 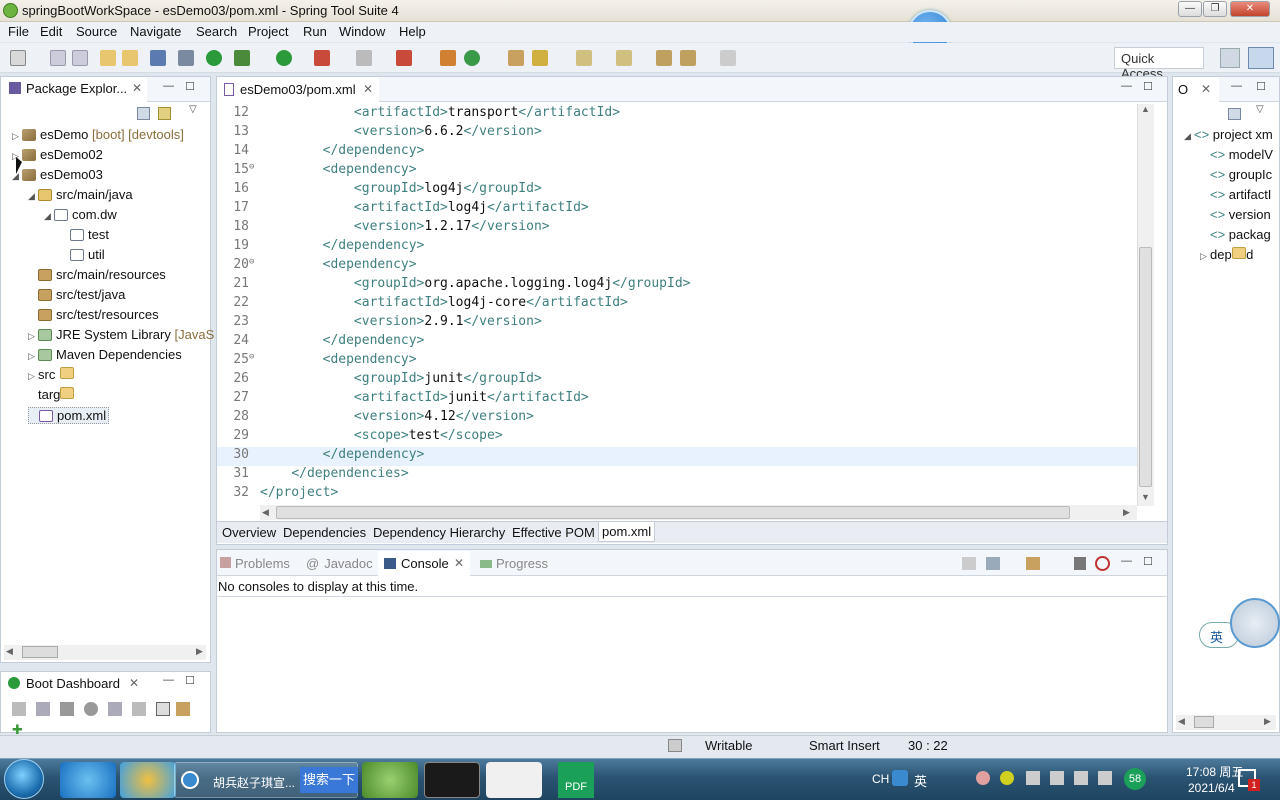 I want to click on scroll-up-icon: ▲, so click(x=1145, y=109).